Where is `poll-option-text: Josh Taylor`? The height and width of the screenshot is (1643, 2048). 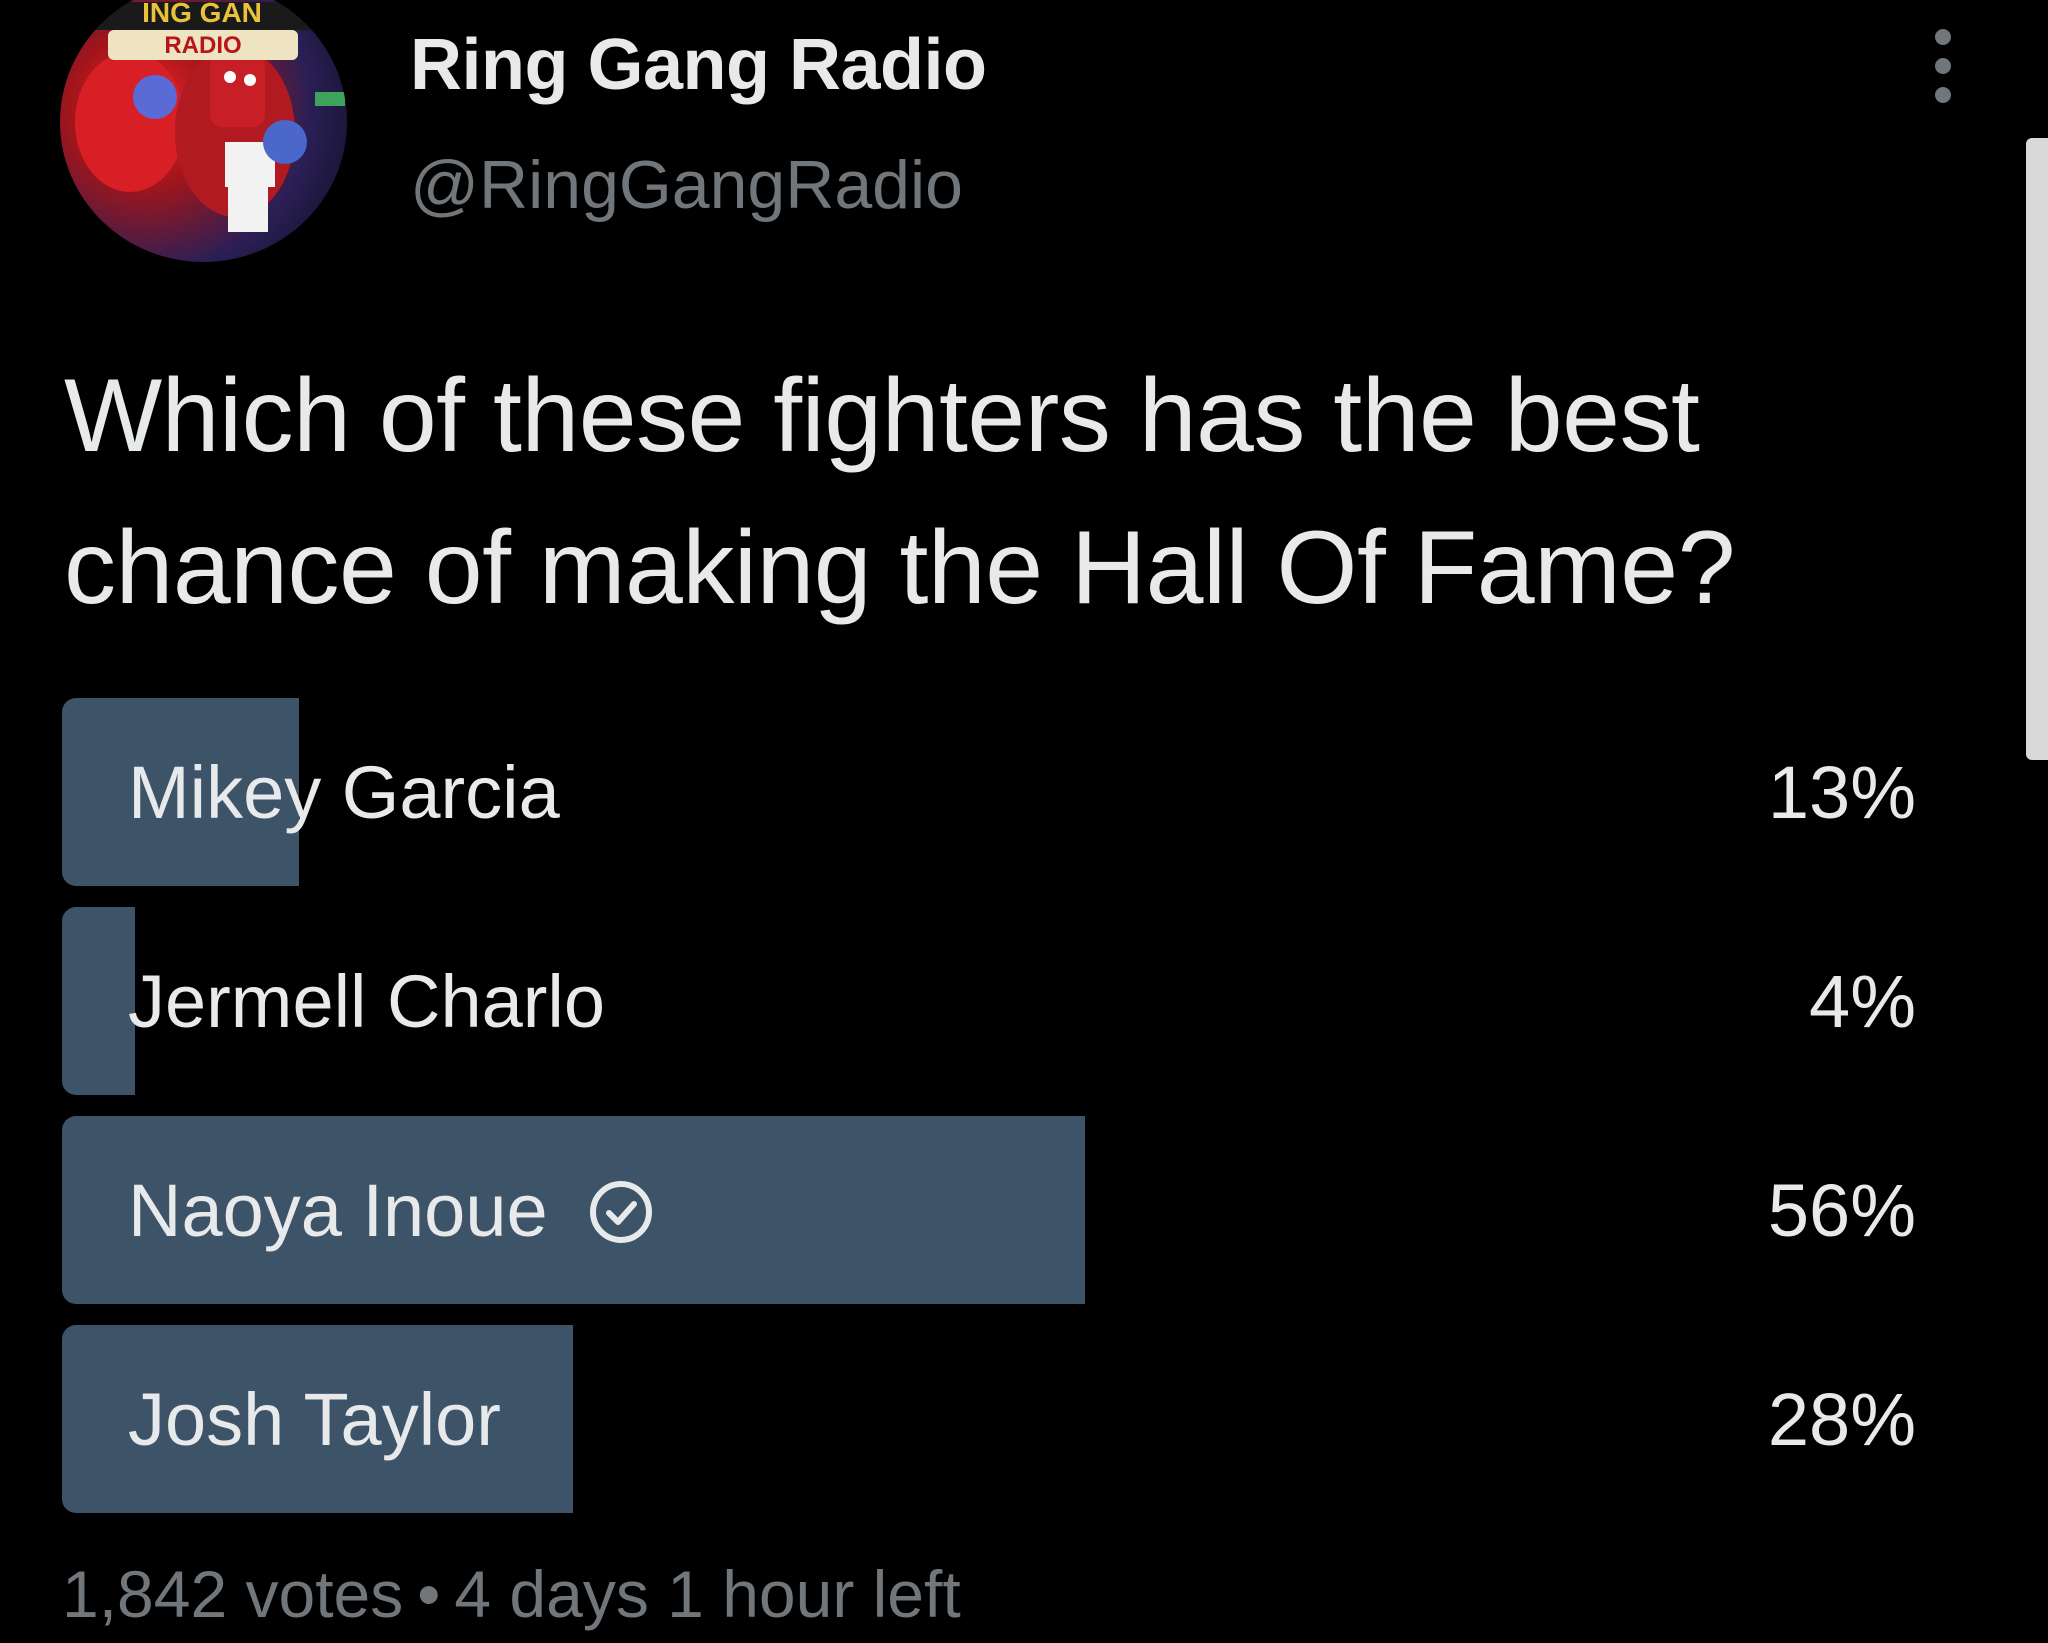
poll-option-text: Josh Taylor is located at coordinates (314, 1419).